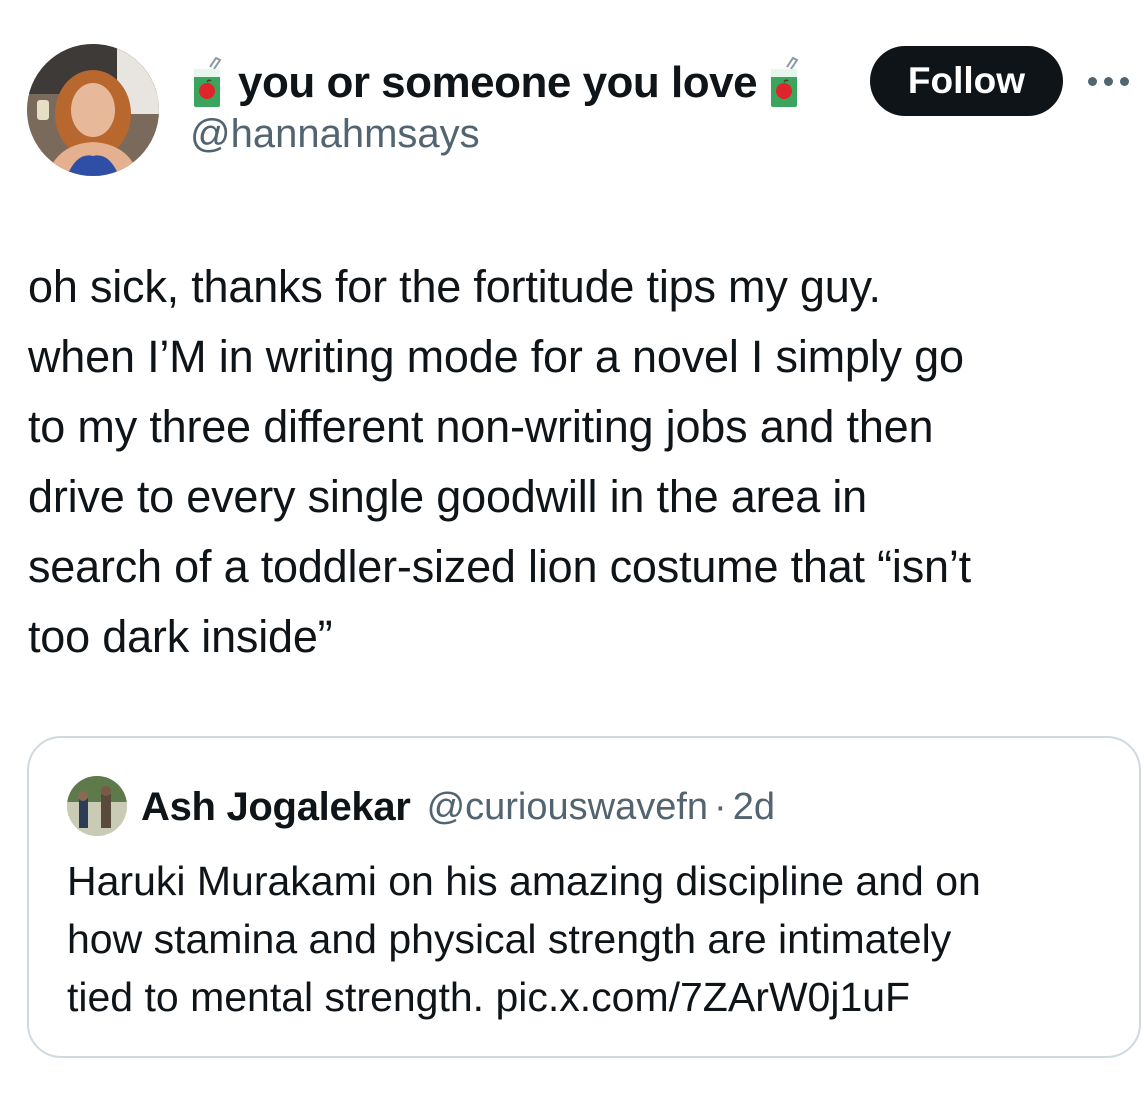 Image resolution: width=1144 pixels, height=1099 pixels. Describe the element at coordinates (567, 807) in the screenshot. I see `quote-author-handle: @curiouswavefn` at that location.